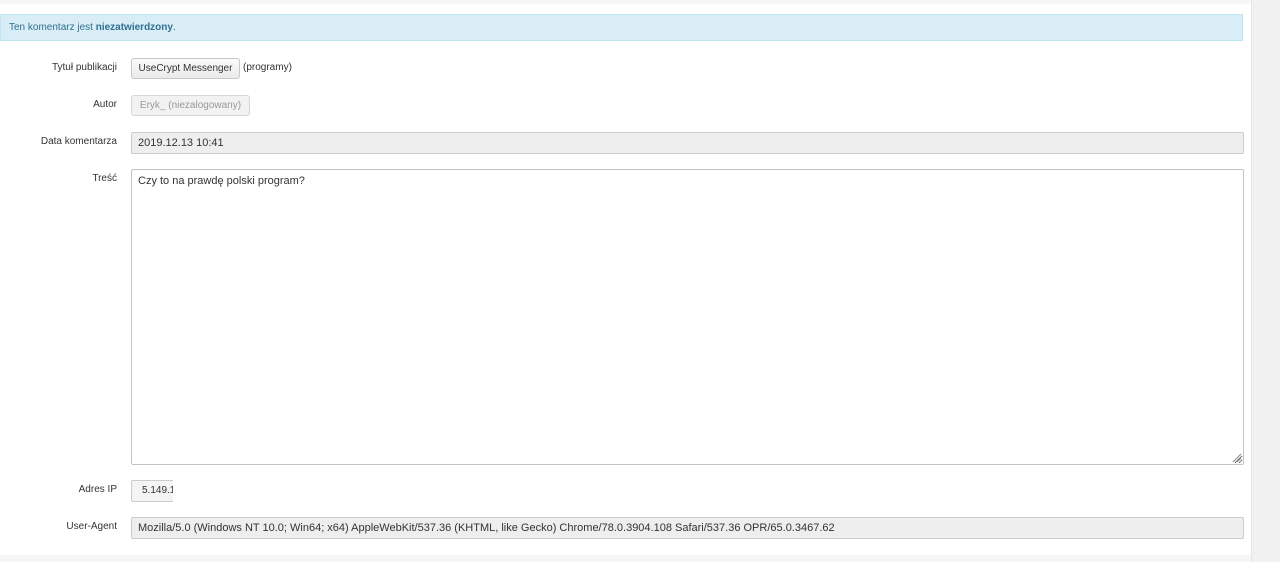 The image size is (1280, 562). Describe the element at coordinates (625, 2) in the screenshot. I see `top-strip` at that location.